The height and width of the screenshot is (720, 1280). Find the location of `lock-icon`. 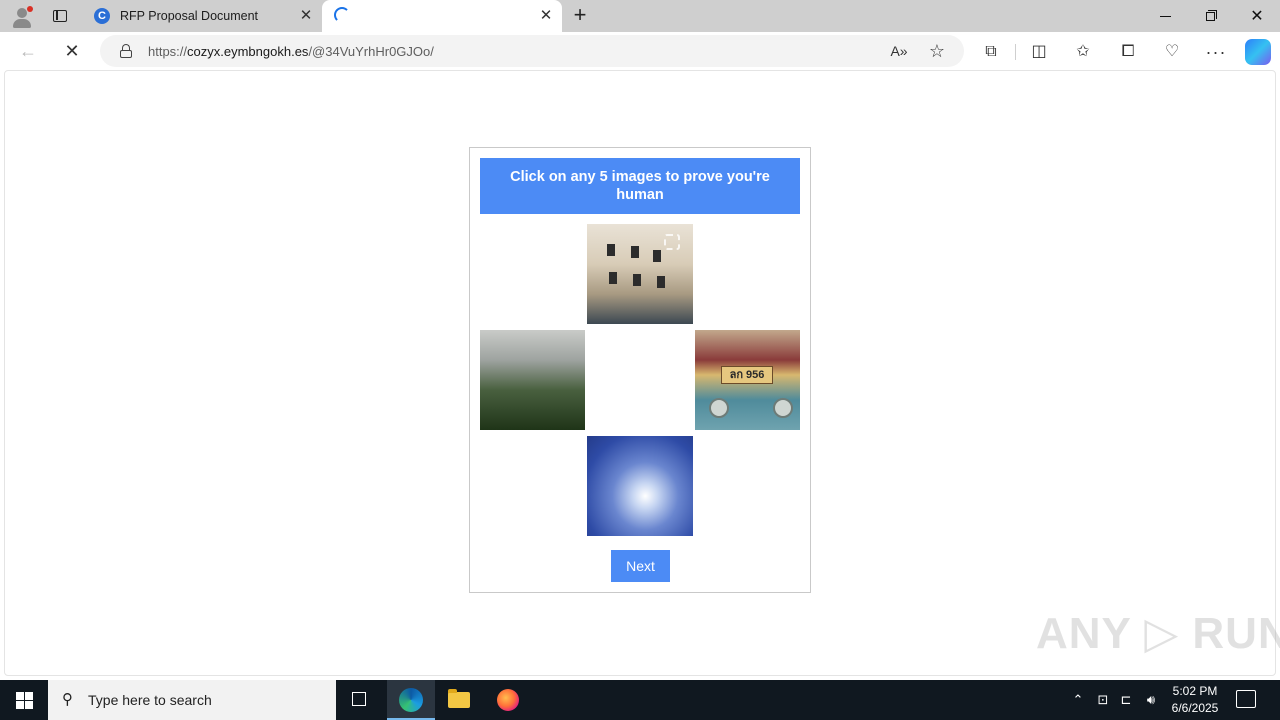

lock-icon is located at coordinates (126, 51).